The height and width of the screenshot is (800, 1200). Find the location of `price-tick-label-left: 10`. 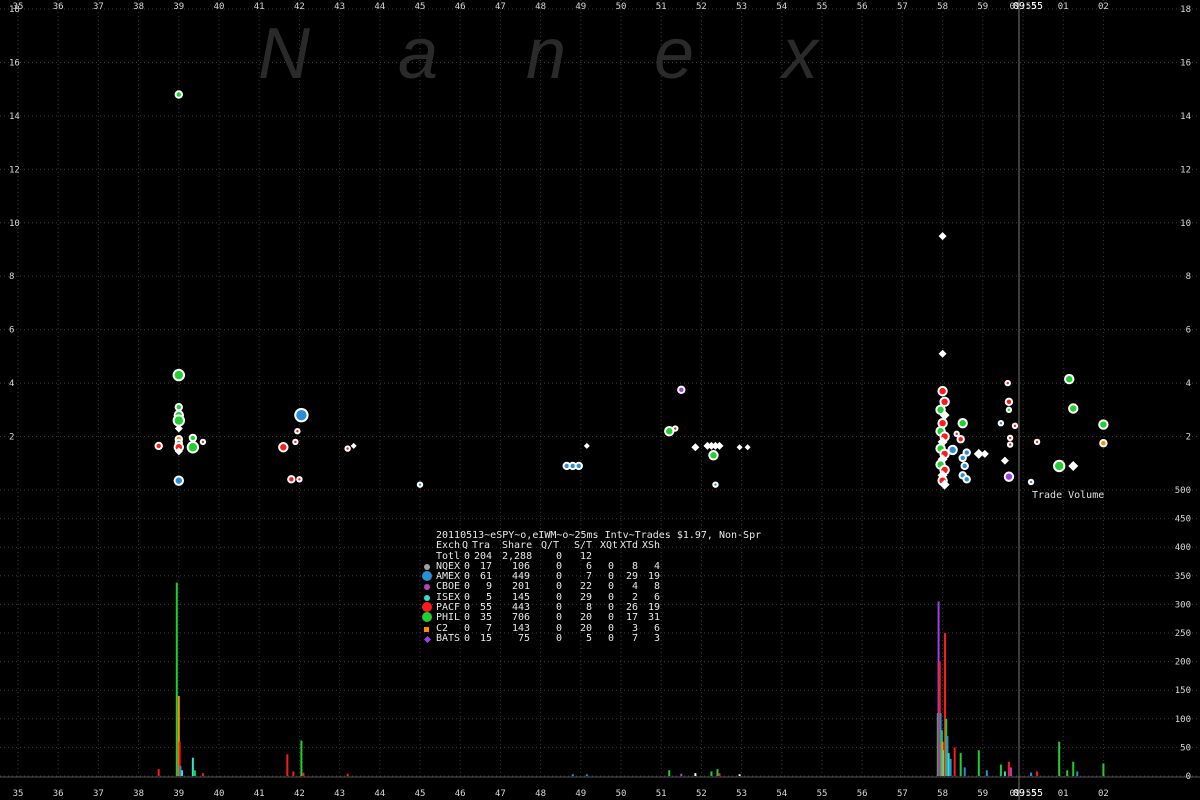

price-tick-label-left: 10 is located at coordinates (14, 224).